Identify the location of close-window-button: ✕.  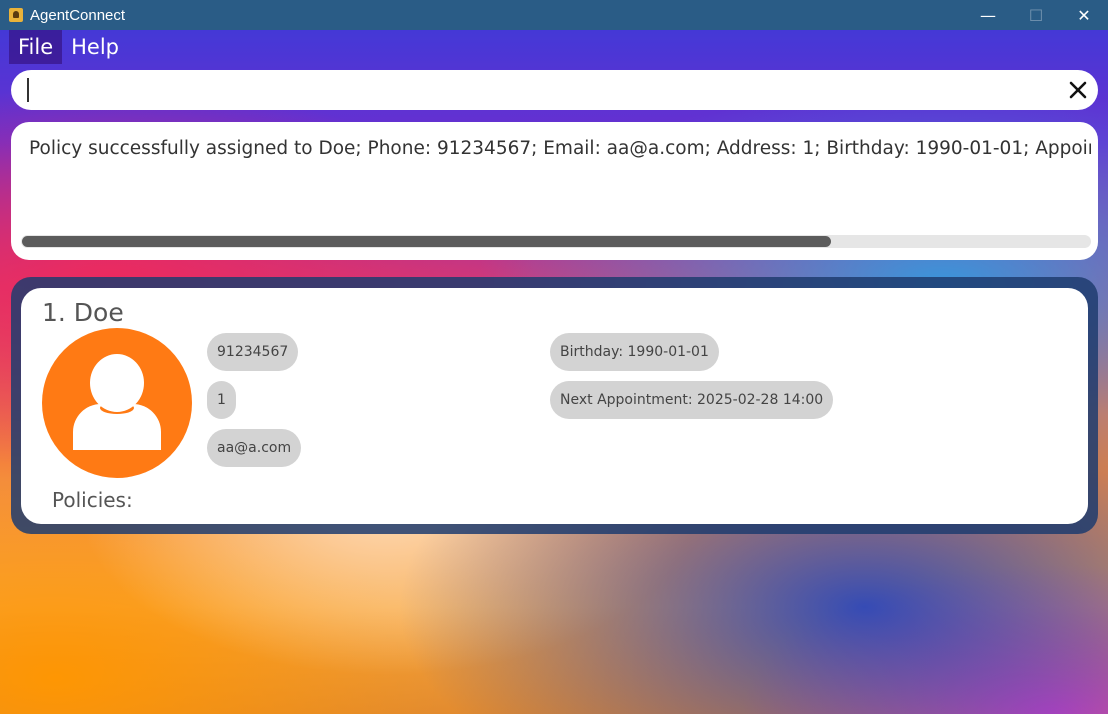
(1084, 15).